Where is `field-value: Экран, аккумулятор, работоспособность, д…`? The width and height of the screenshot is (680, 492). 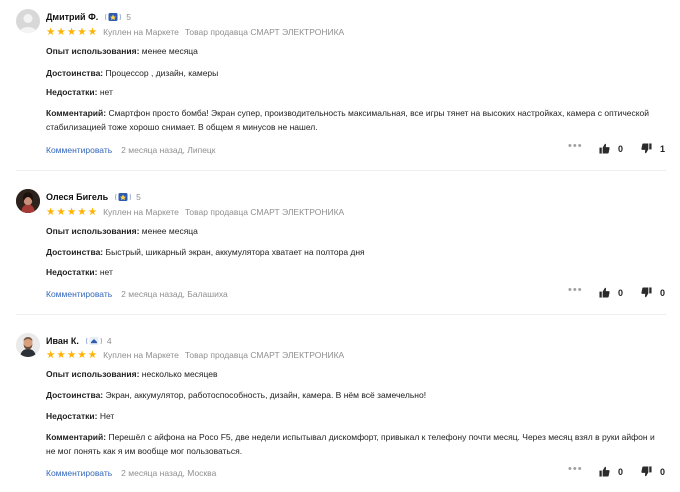 field-value: Экран, аккумулятор, работоспособность, д… is located at coordinates (266, 395).